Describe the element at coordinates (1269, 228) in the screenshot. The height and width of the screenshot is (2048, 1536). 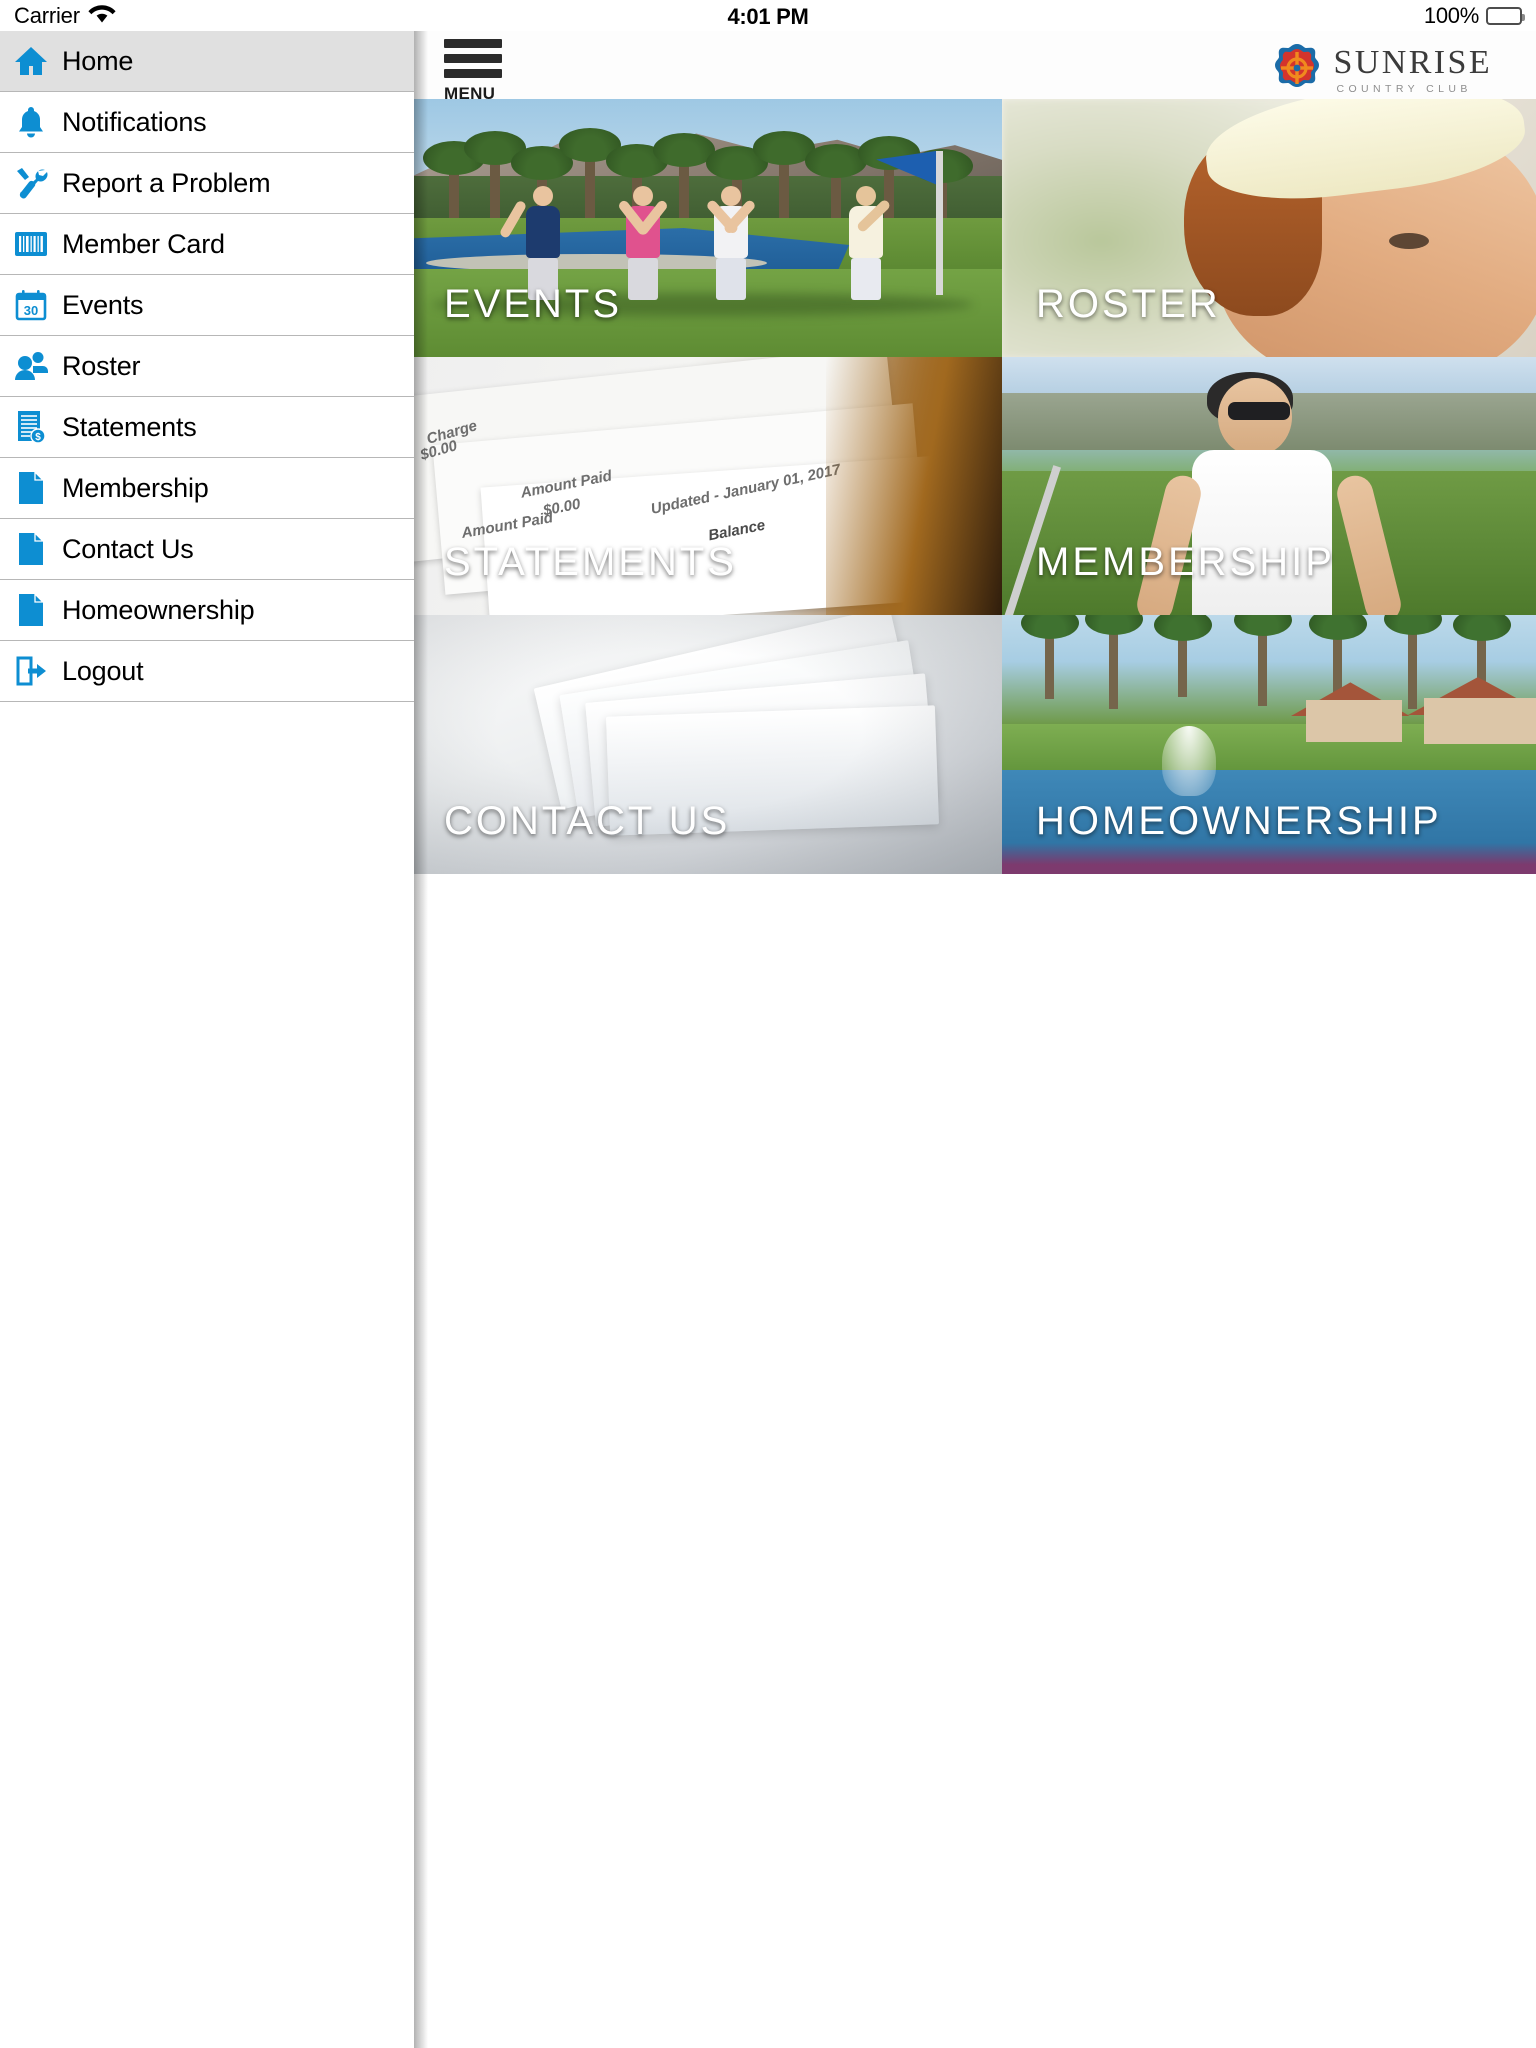
I see `tile-roster: ROSTER` at that location.